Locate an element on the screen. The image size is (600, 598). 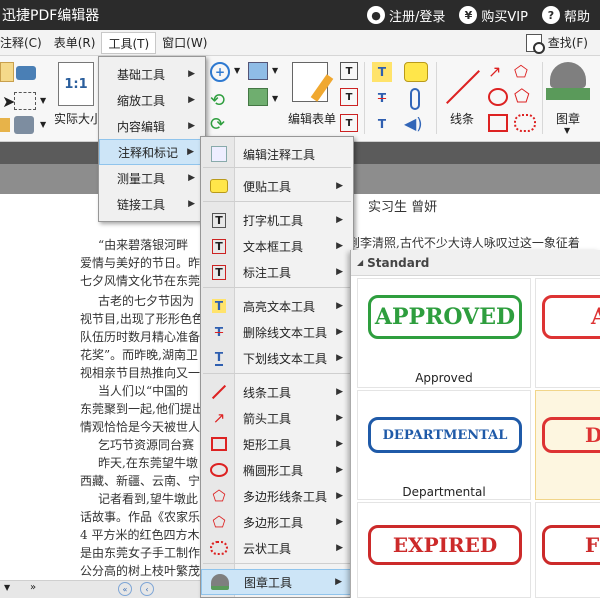
menu-item-ellipse: 椭圆形工具 ▶ is located at coordinates (277, 470).